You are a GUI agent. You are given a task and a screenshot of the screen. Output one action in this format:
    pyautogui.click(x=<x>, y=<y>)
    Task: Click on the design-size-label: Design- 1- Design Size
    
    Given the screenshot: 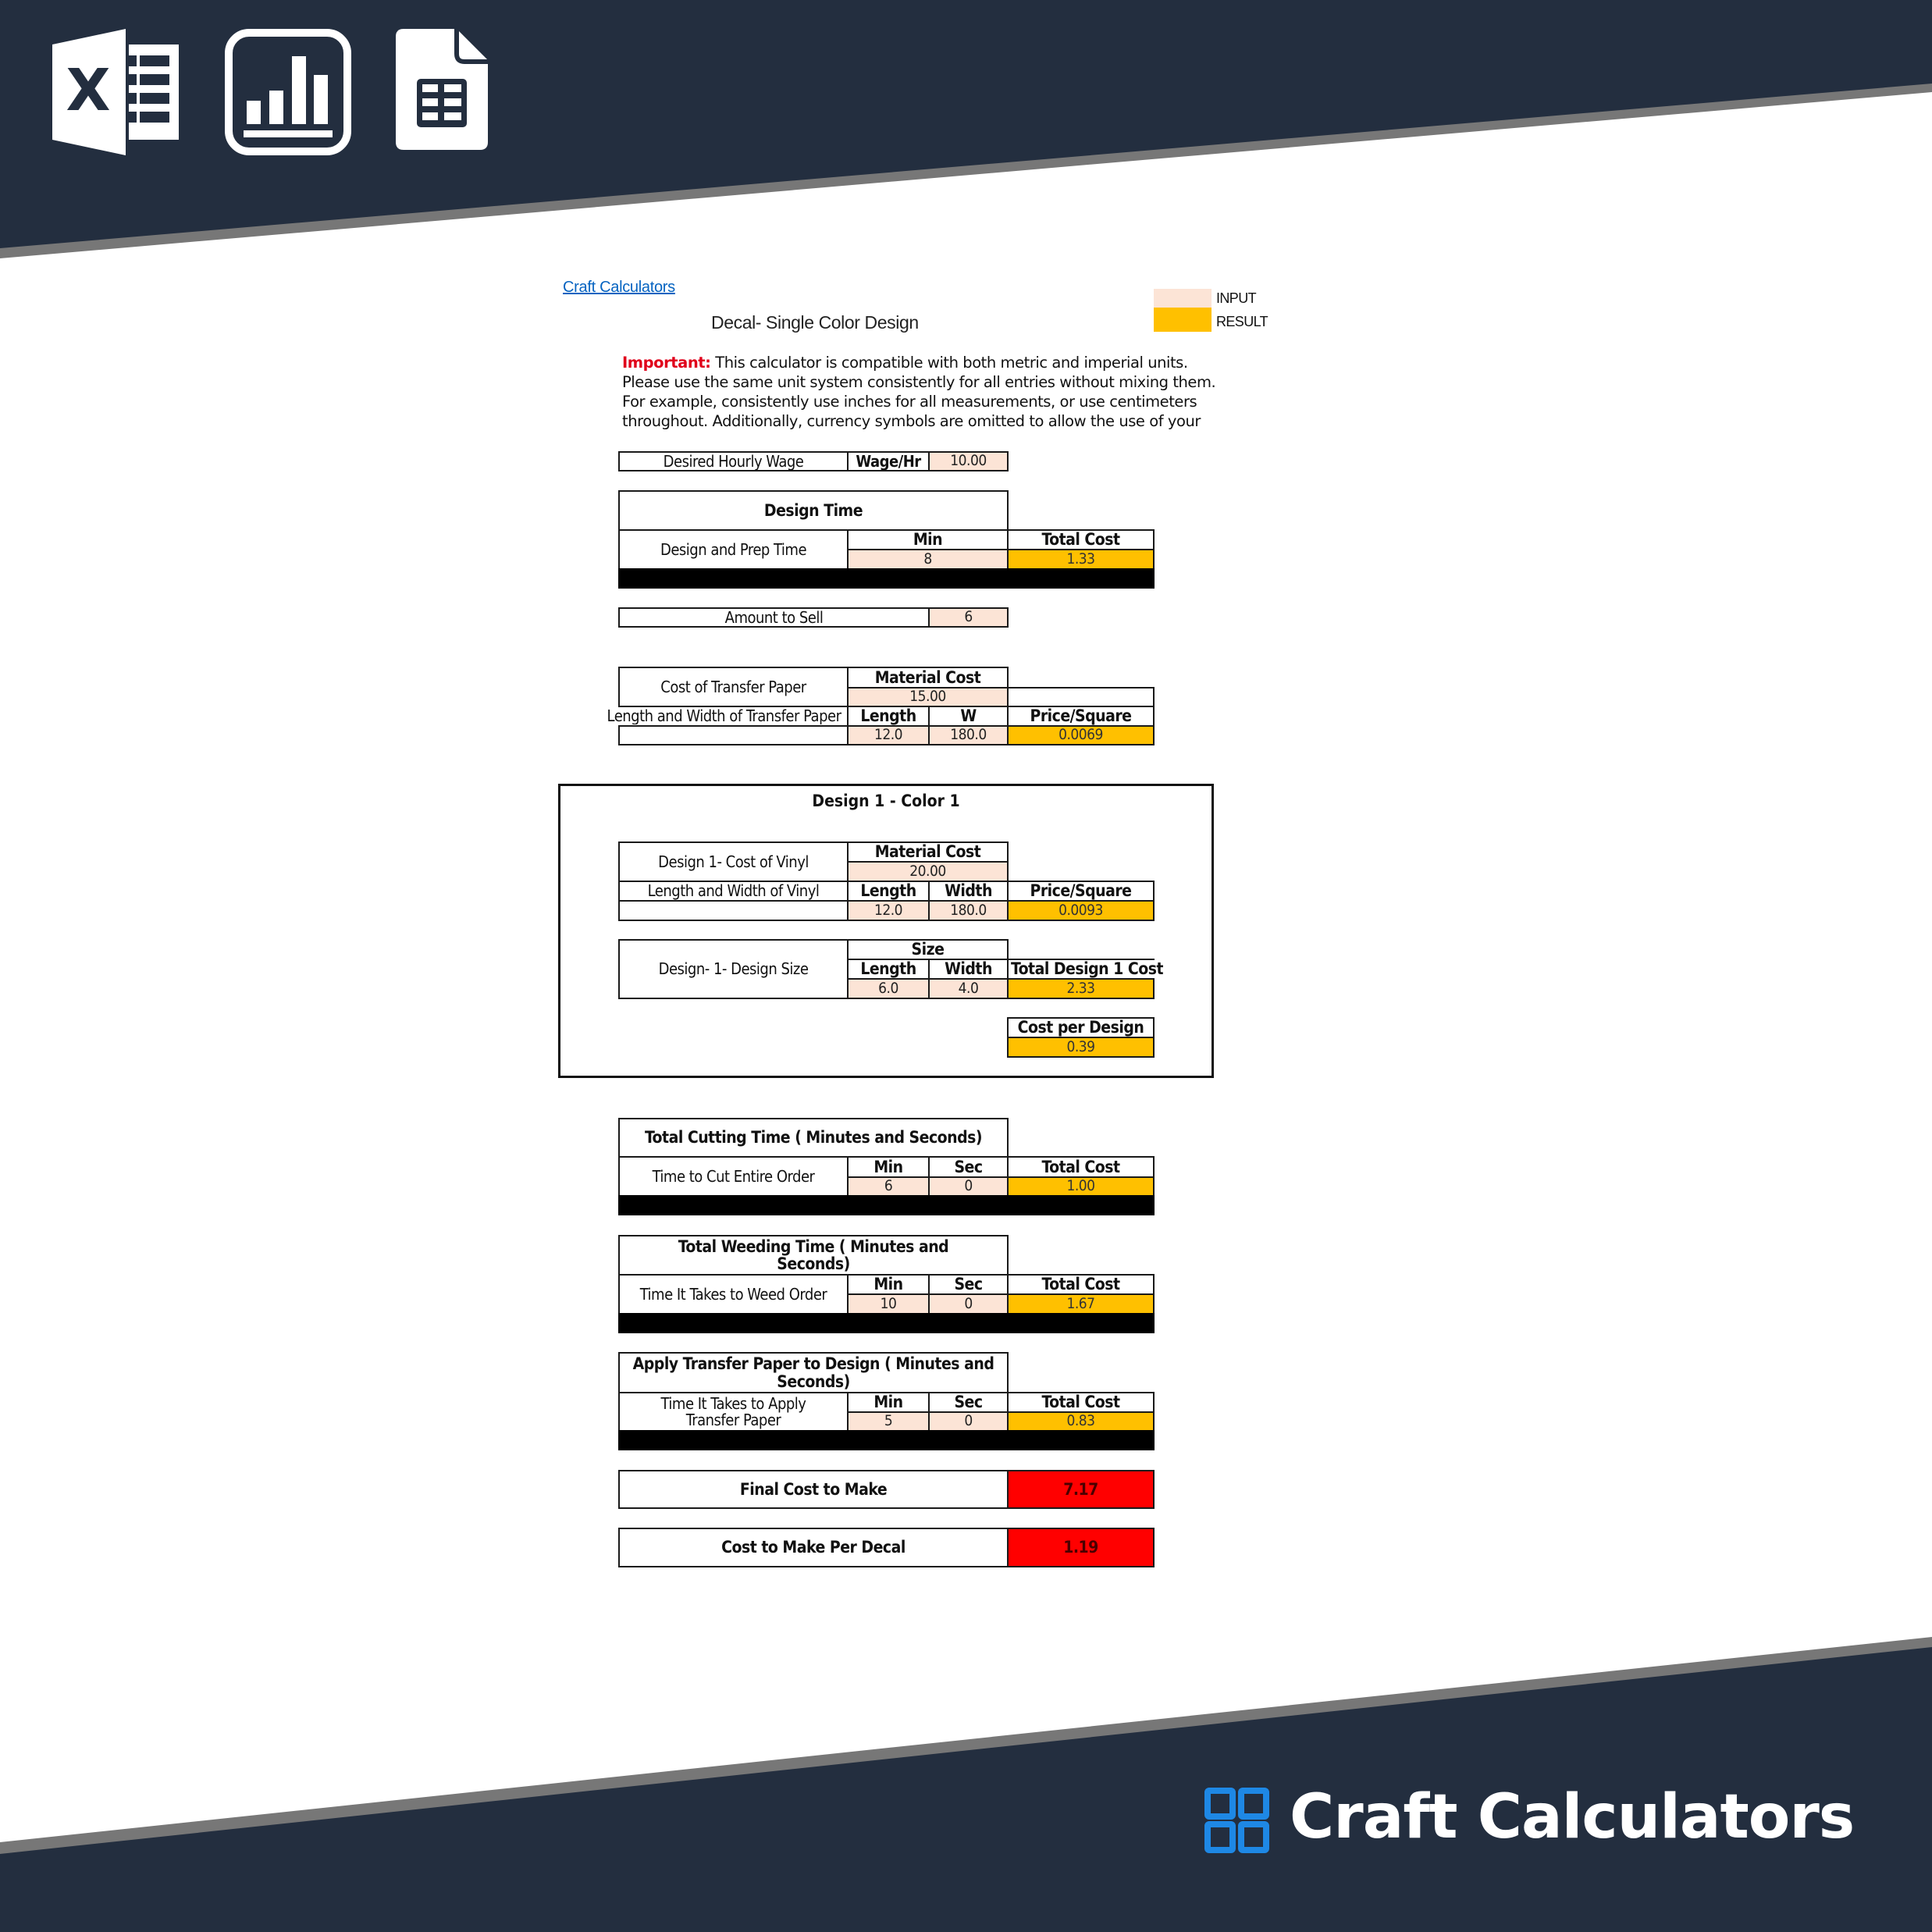 What is the action you would take?
    pyautogui.click(x=733, y=969)
    